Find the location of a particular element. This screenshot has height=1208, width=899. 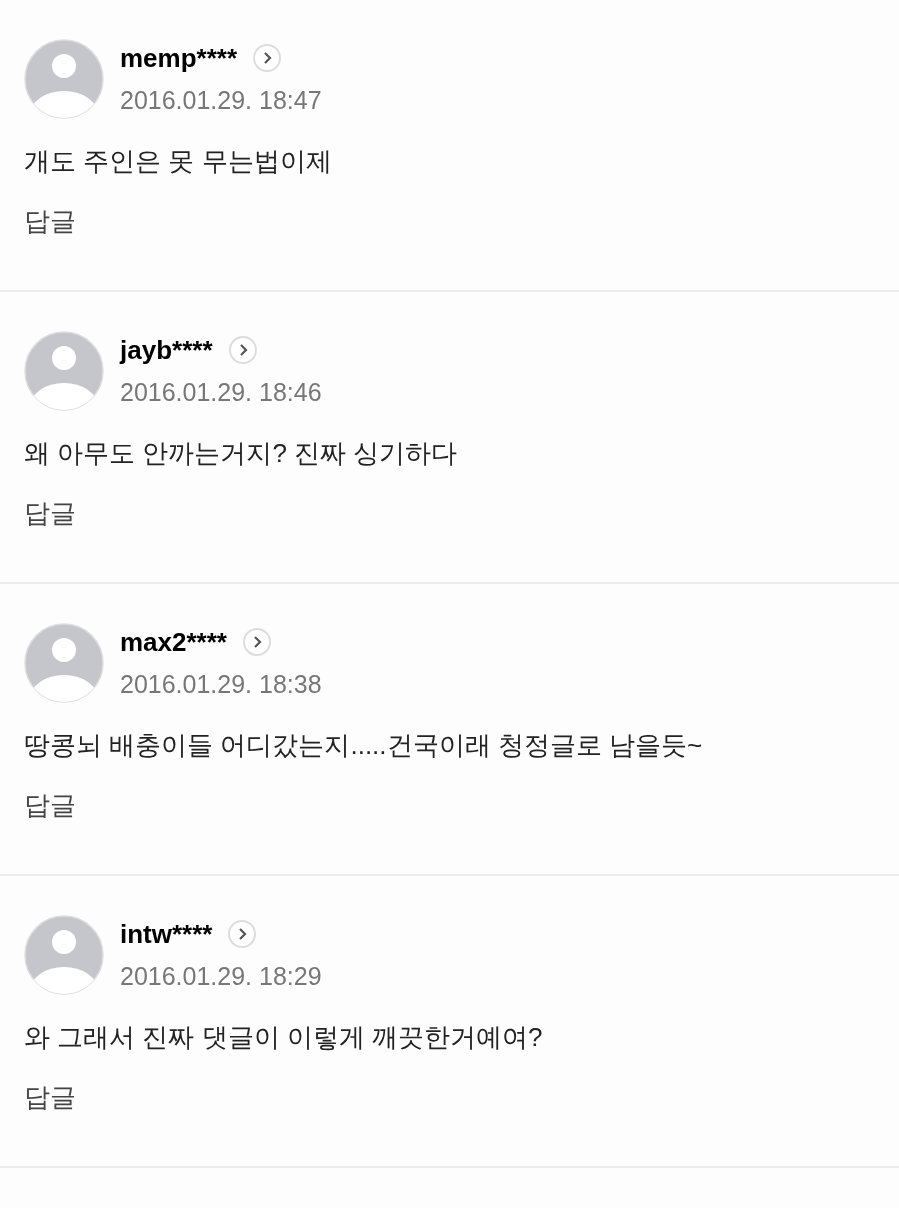

comment-text: 땅콩뇌 배충이들 어디갔는지.....건국이래 청정글로 남을듯~ is located at coordinates (364, 745).